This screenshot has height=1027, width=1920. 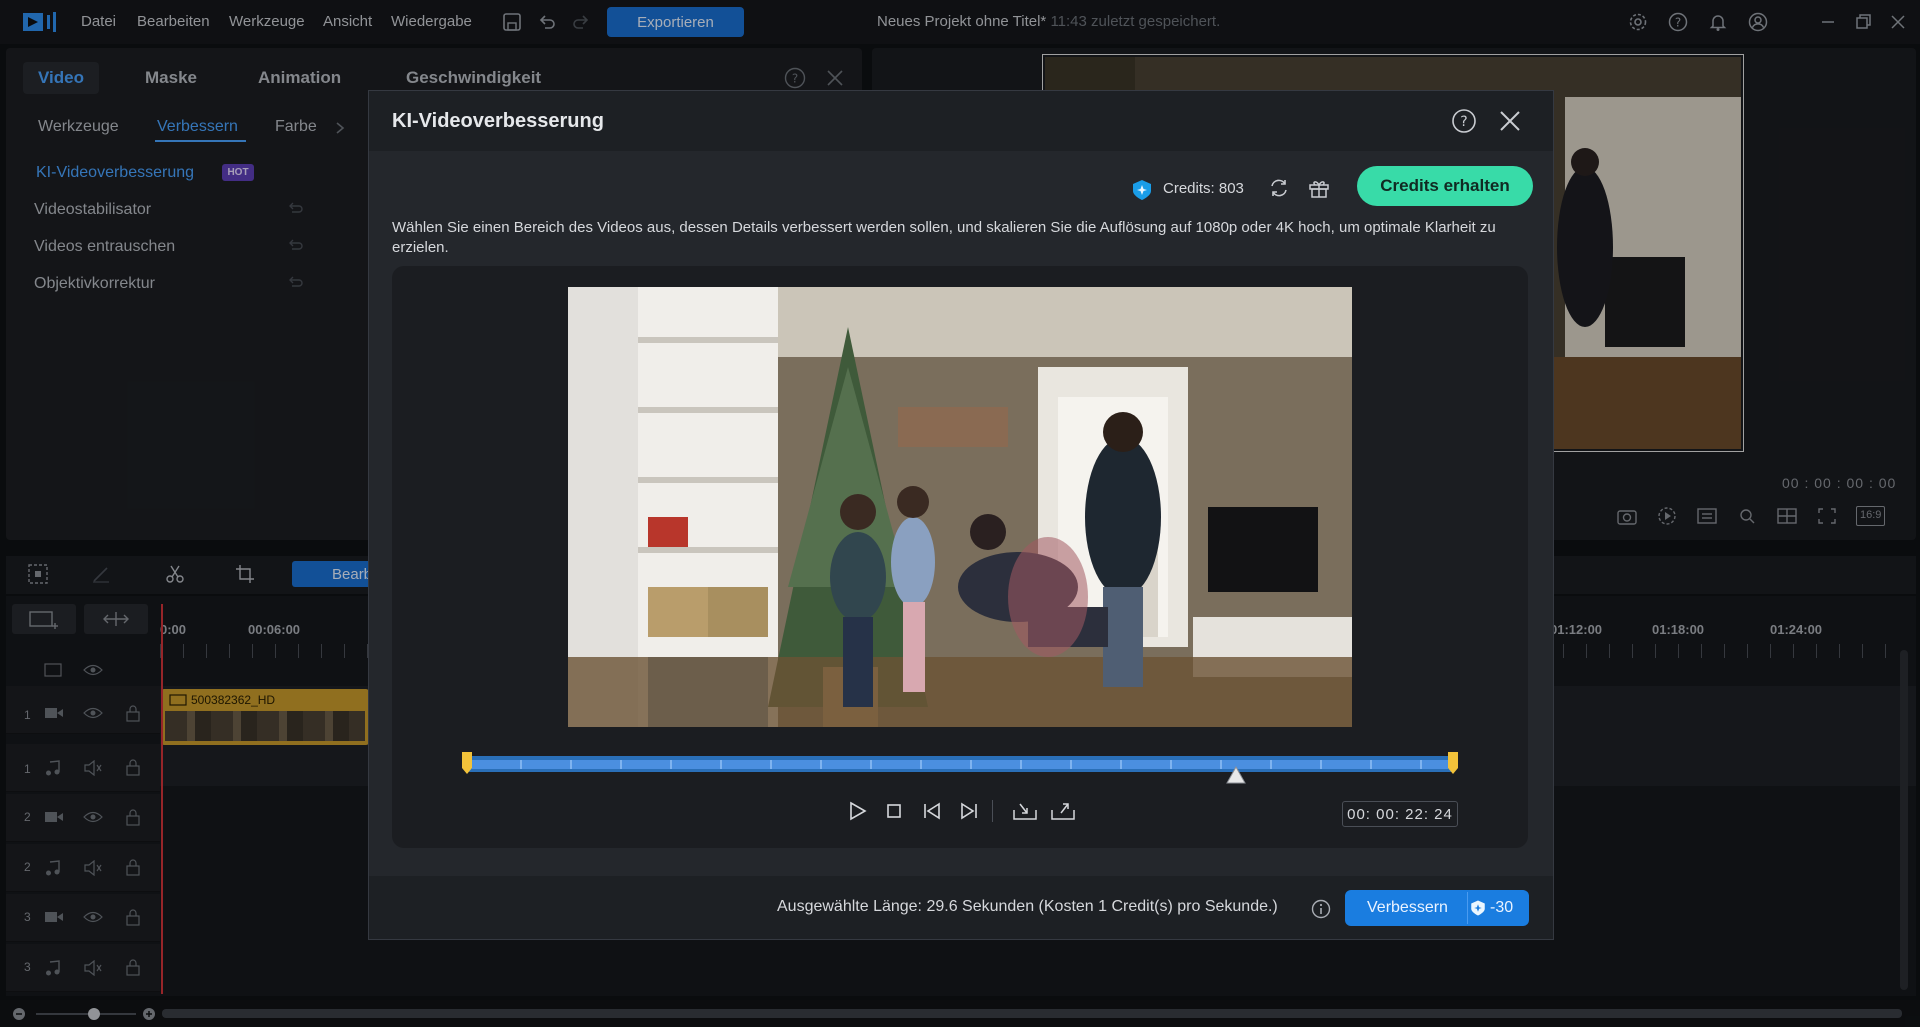 I want to click on gift-icon, so click(x=1319, y=188).